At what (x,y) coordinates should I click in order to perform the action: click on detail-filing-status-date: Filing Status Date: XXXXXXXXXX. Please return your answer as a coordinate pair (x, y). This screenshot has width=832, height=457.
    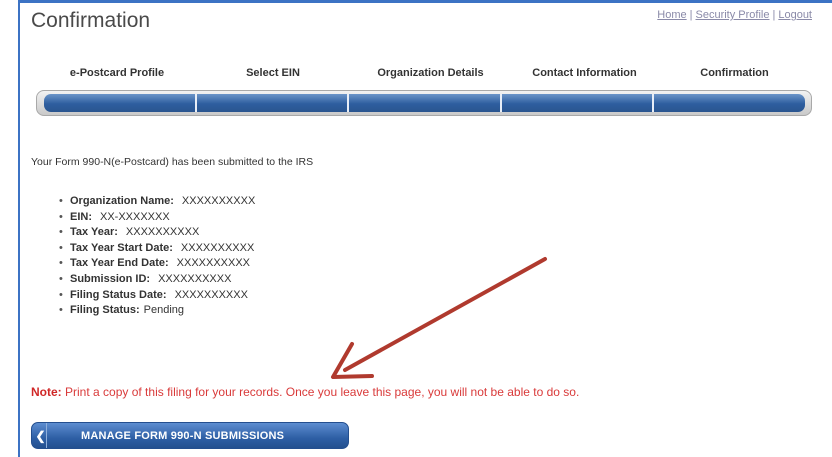
    Looking at the image, I should click on (157, 296).